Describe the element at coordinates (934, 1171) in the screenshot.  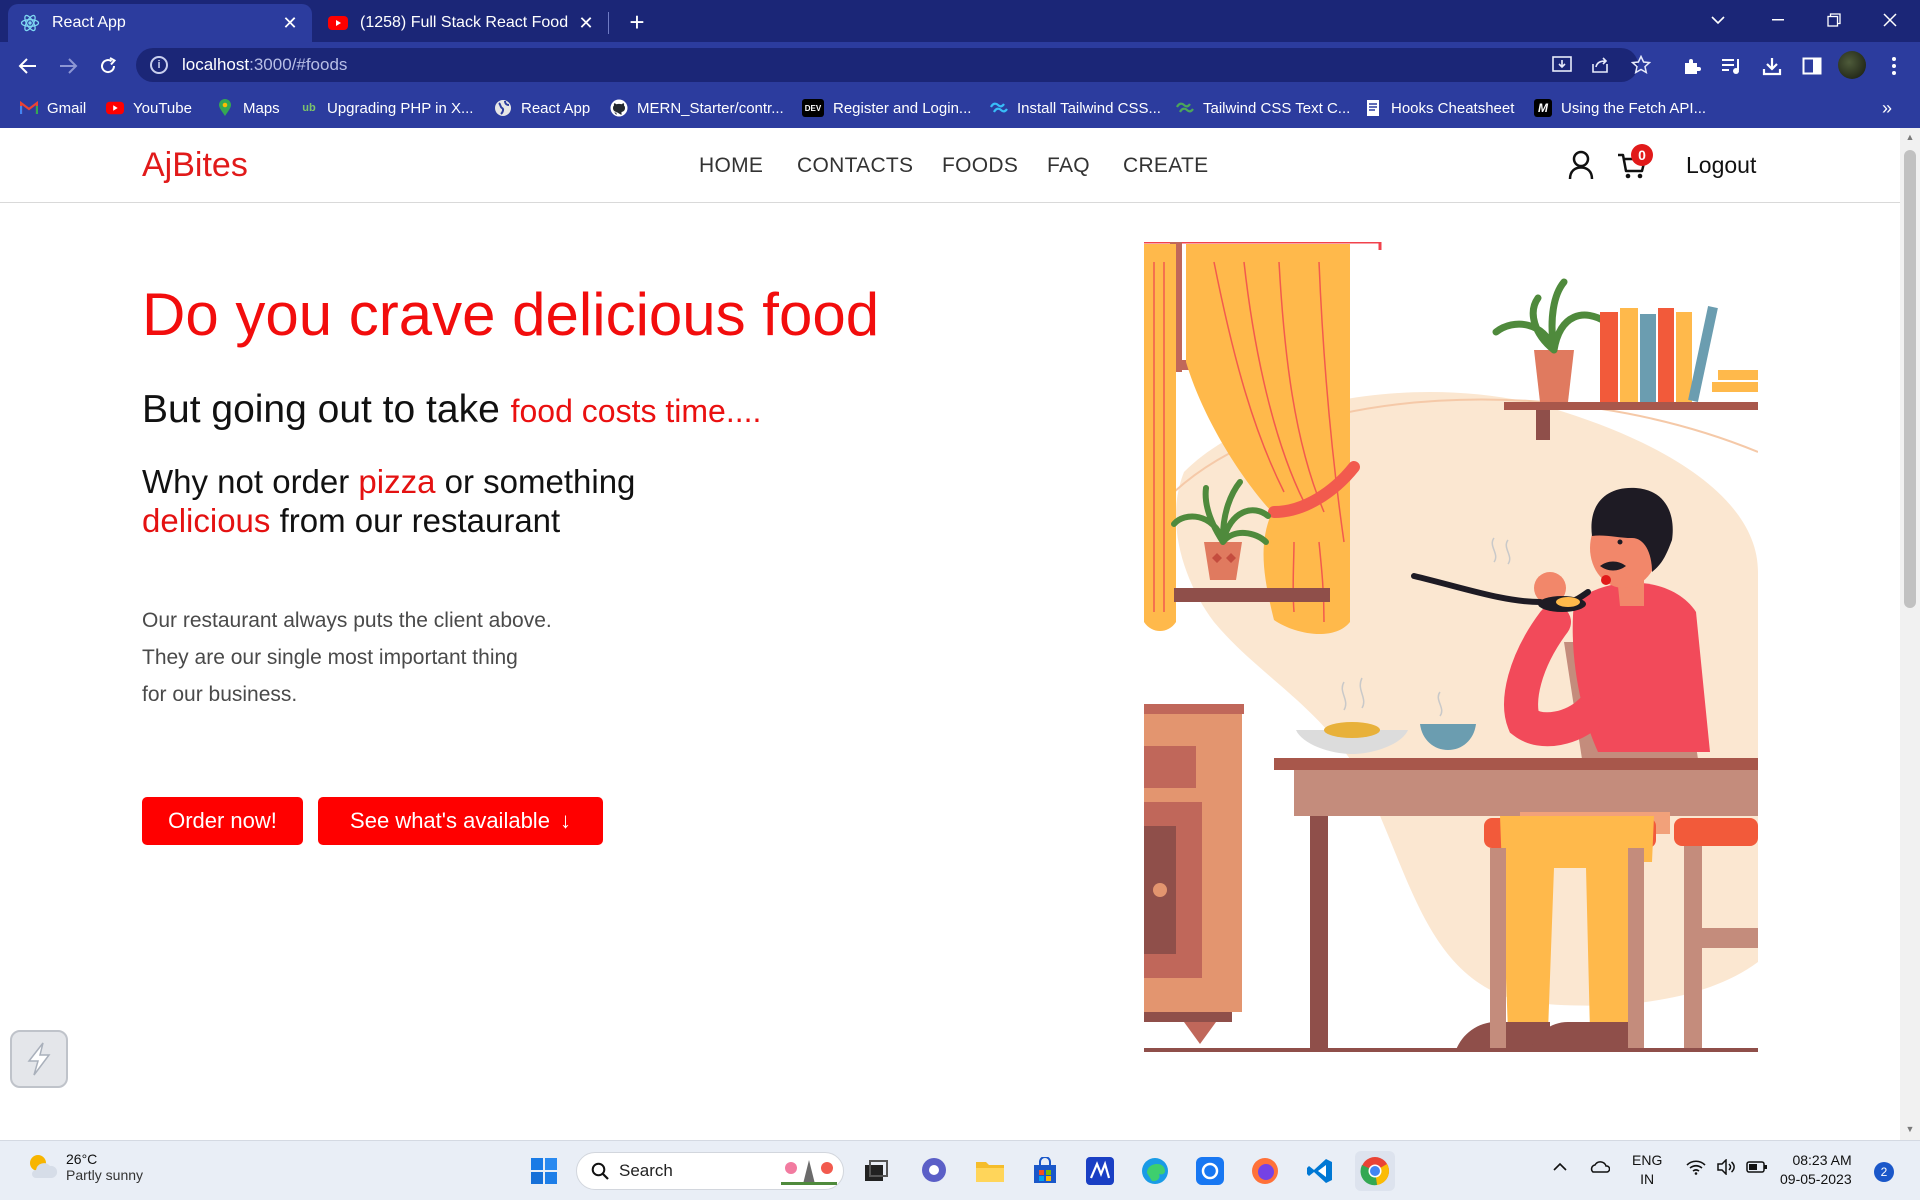
I see `teams-chat-icon` at that location.